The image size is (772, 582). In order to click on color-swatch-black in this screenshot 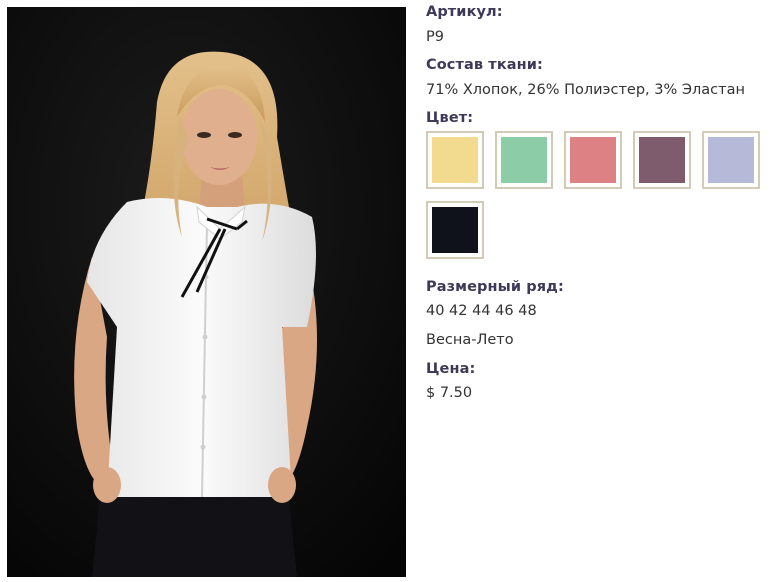, I will do `click(455, 230)`.